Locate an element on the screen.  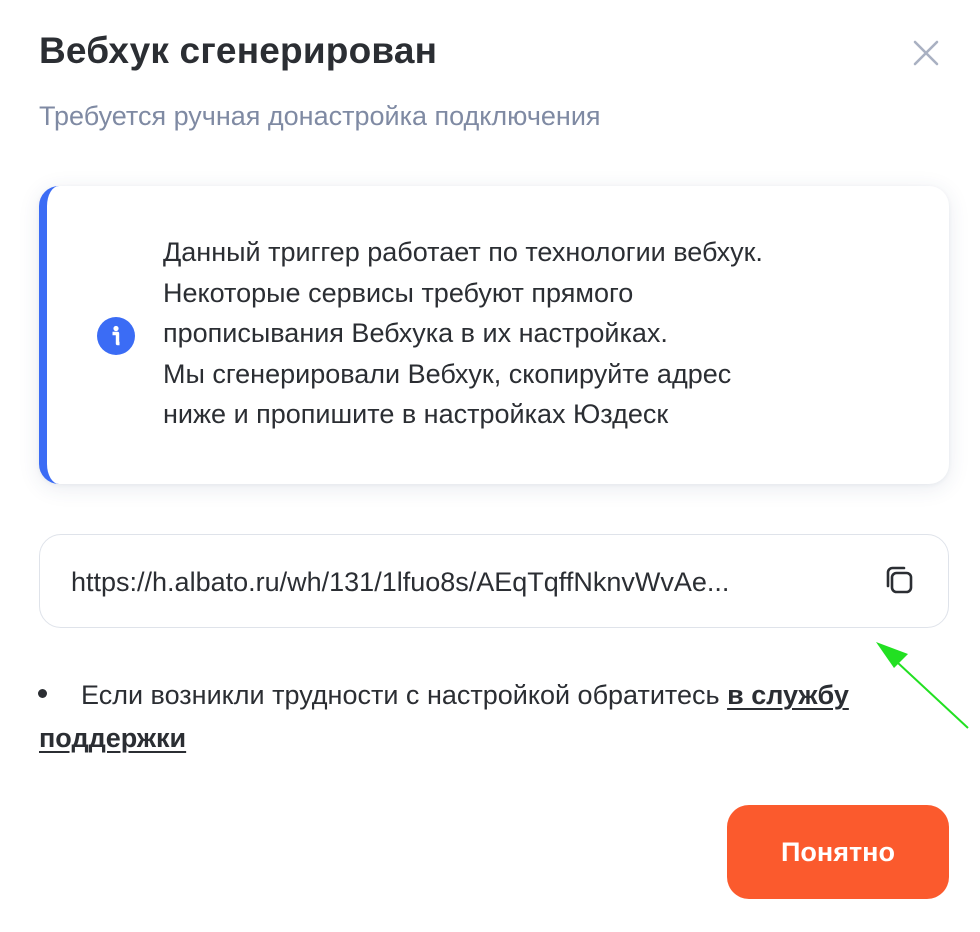
dialog-subtitle: Требуется ручная донастройка подключения is located at coordinates (320, 116).